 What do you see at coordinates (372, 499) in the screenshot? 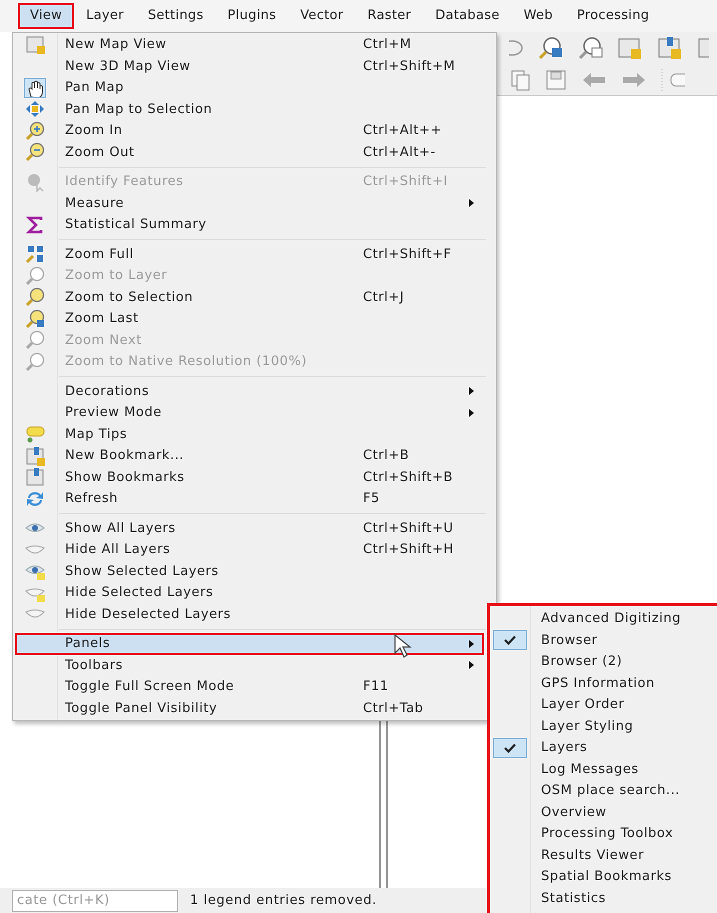
I see `keyboard-shortcut: F5` at bounding box center [372, 499].